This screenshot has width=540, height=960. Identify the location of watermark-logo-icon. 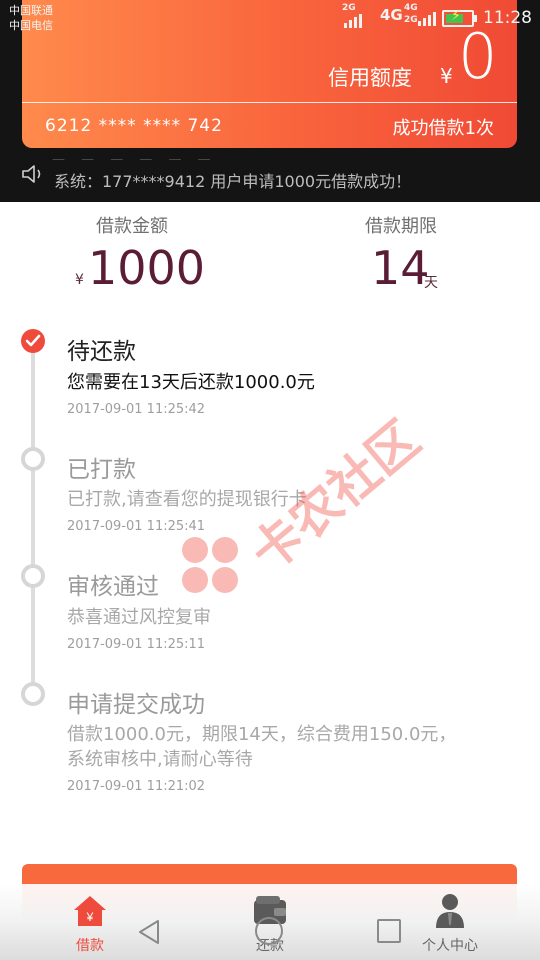
(210, 565).